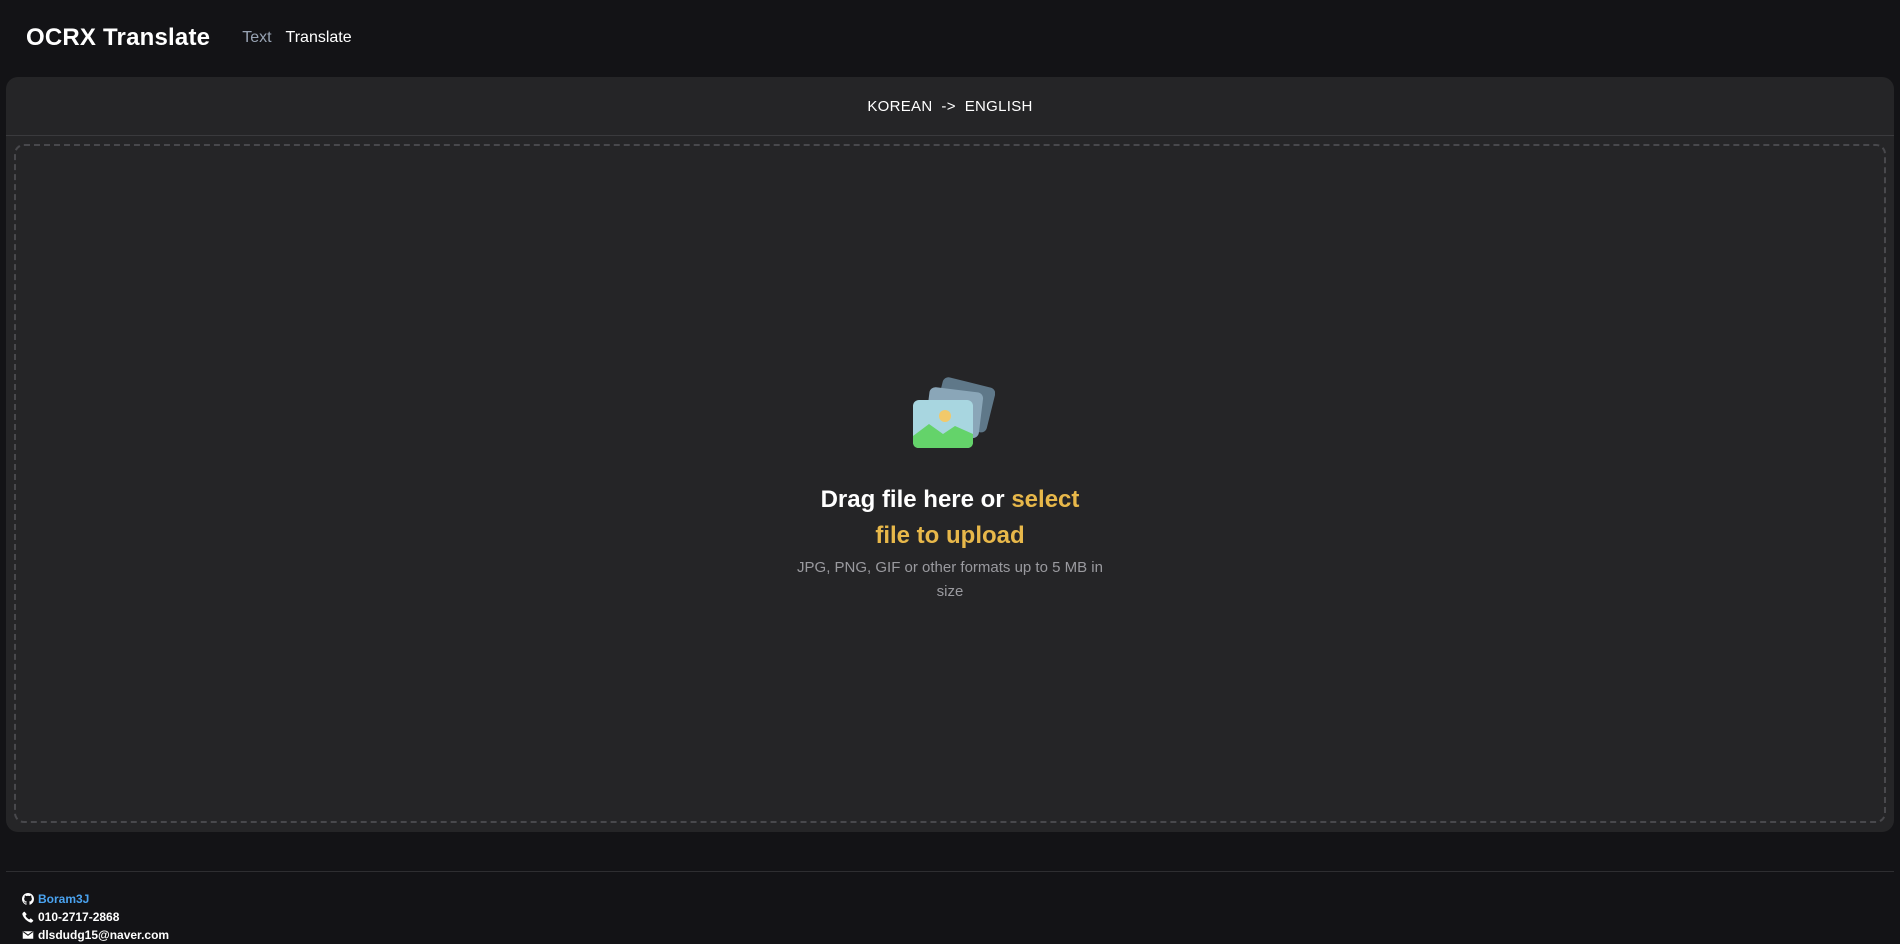 The height and width of the screenshot is (944, 1900). I want to click on target-language: ENGLISH, so click(999, 106).